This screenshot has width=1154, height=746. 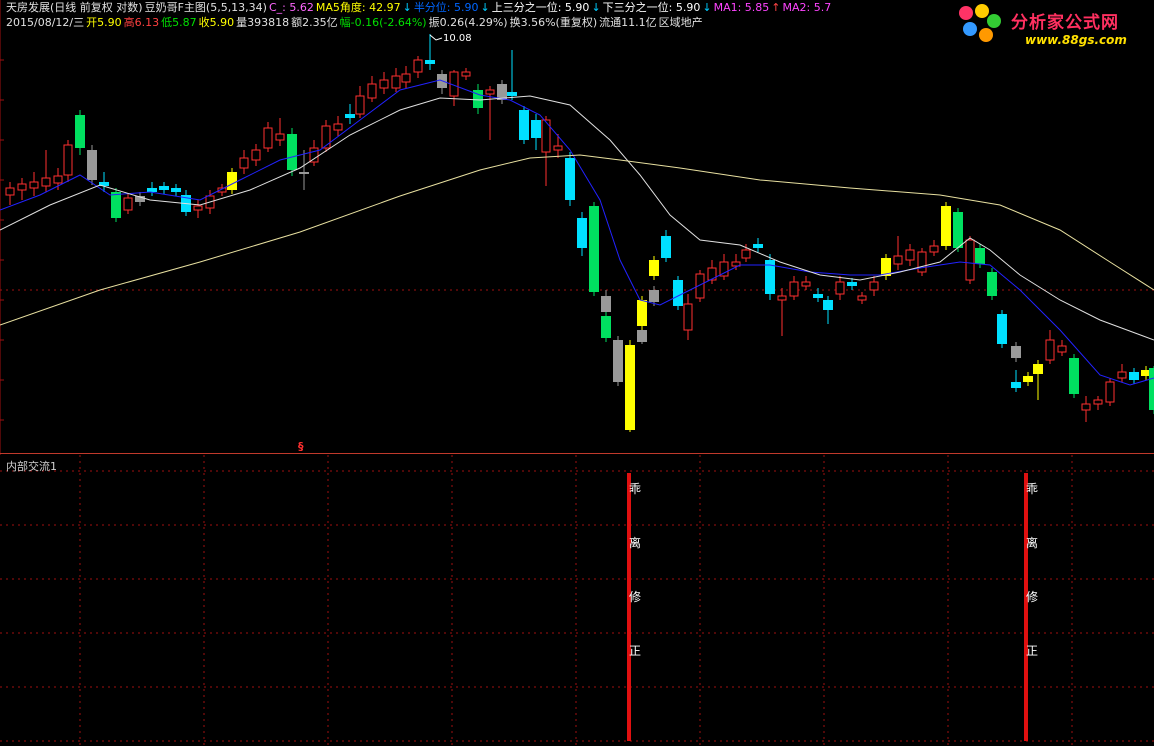 I want to click on indicator-title: 内部交流1, so click(x=31, y=466).